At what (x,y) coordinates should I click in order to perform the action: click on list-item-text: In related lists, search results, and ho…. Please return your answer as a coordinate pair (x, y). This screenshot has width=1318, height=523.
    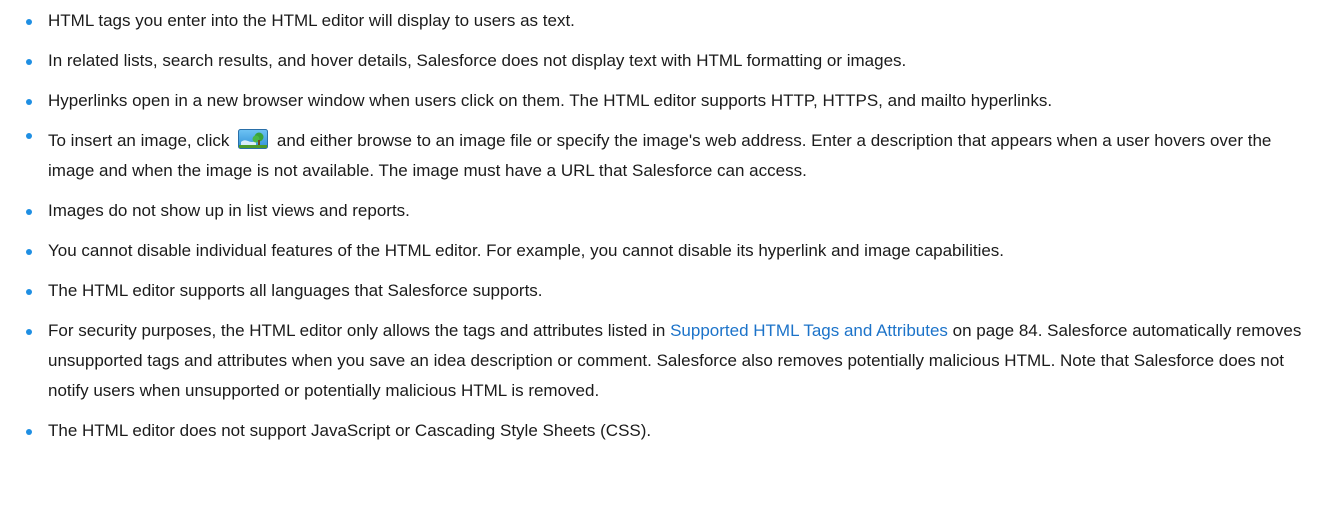
    Looking at the image, I should click on (477, 60).